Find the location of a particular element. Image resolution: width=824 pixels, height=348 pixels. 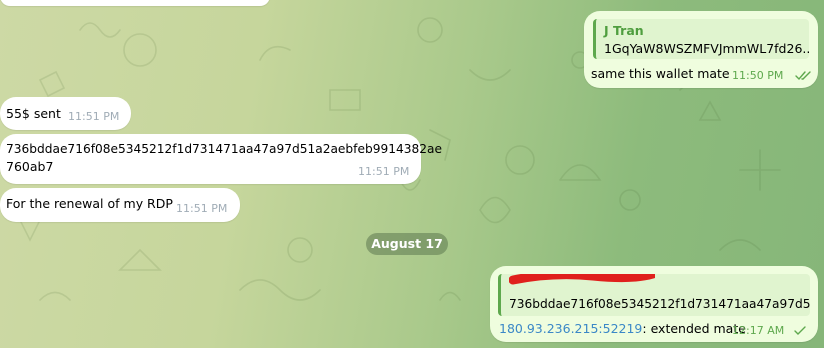

reply-sender-name: J Tran is located at coordinates (624, 30).